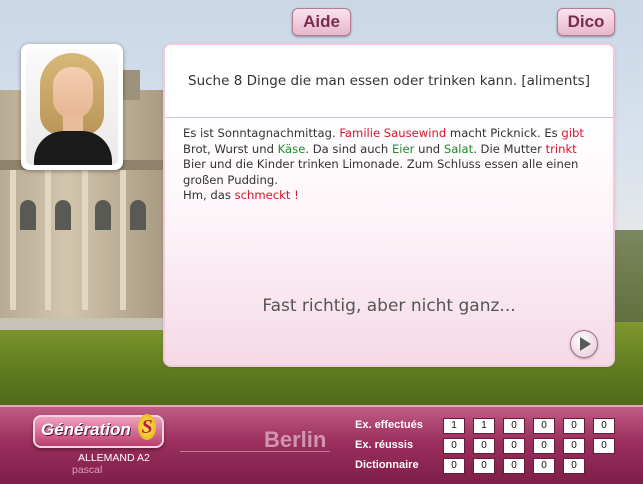  Describe the element at coordinates (348, 148) in the screenshot. I see `story-segment: . Da sind auch` at that location.